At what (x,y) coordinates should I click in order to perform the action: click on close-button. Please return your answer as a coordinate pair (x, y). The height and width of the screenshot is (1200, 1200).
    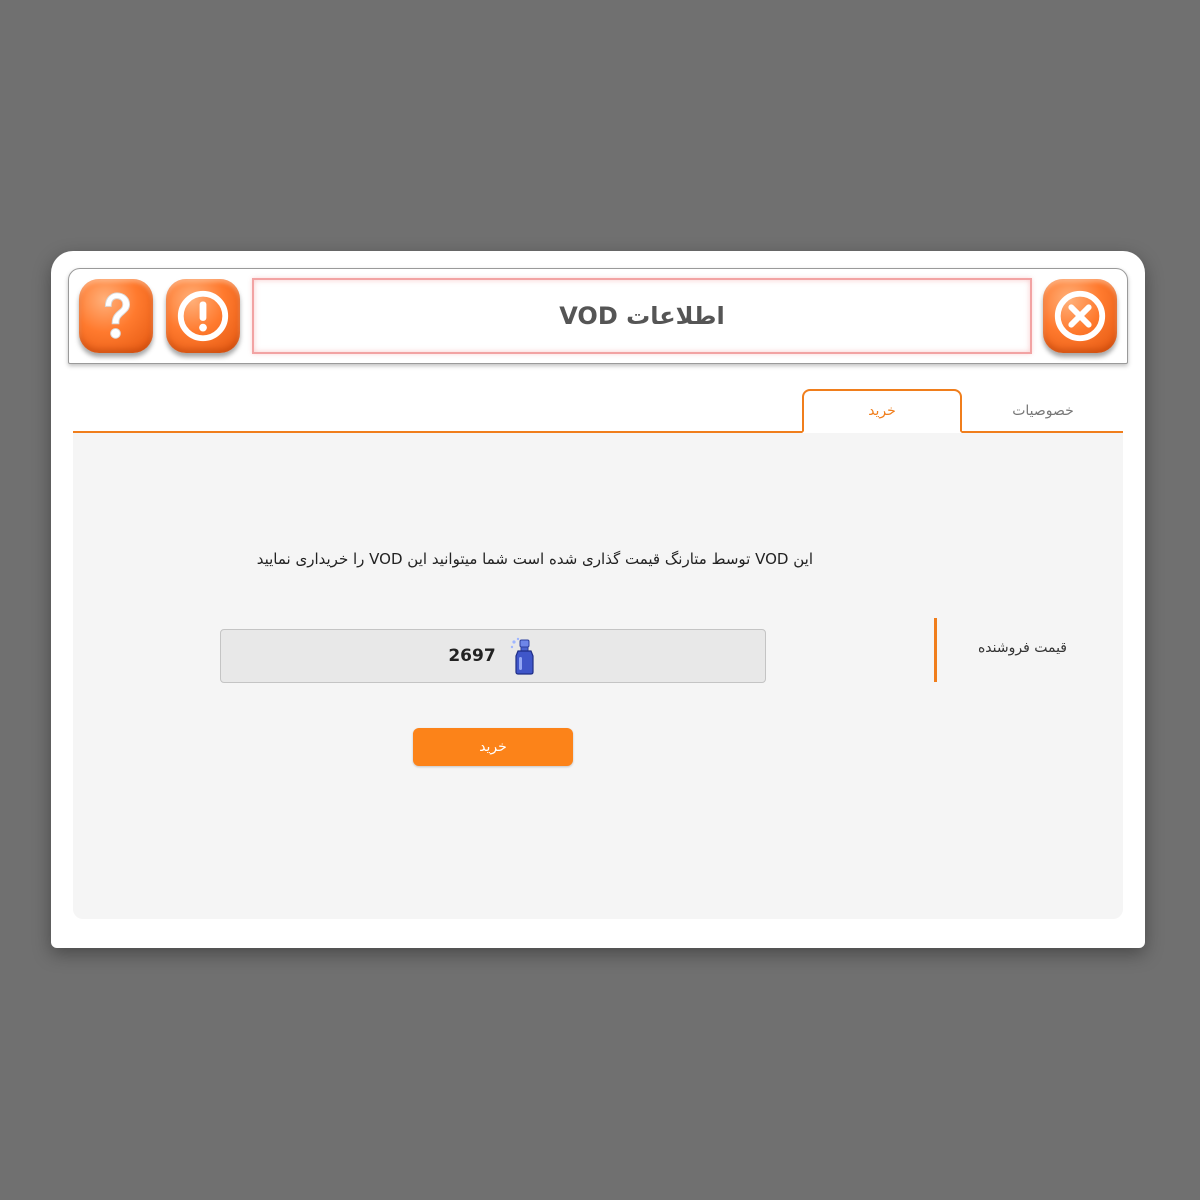
    Looking at the image, I should click on (1080, 316).